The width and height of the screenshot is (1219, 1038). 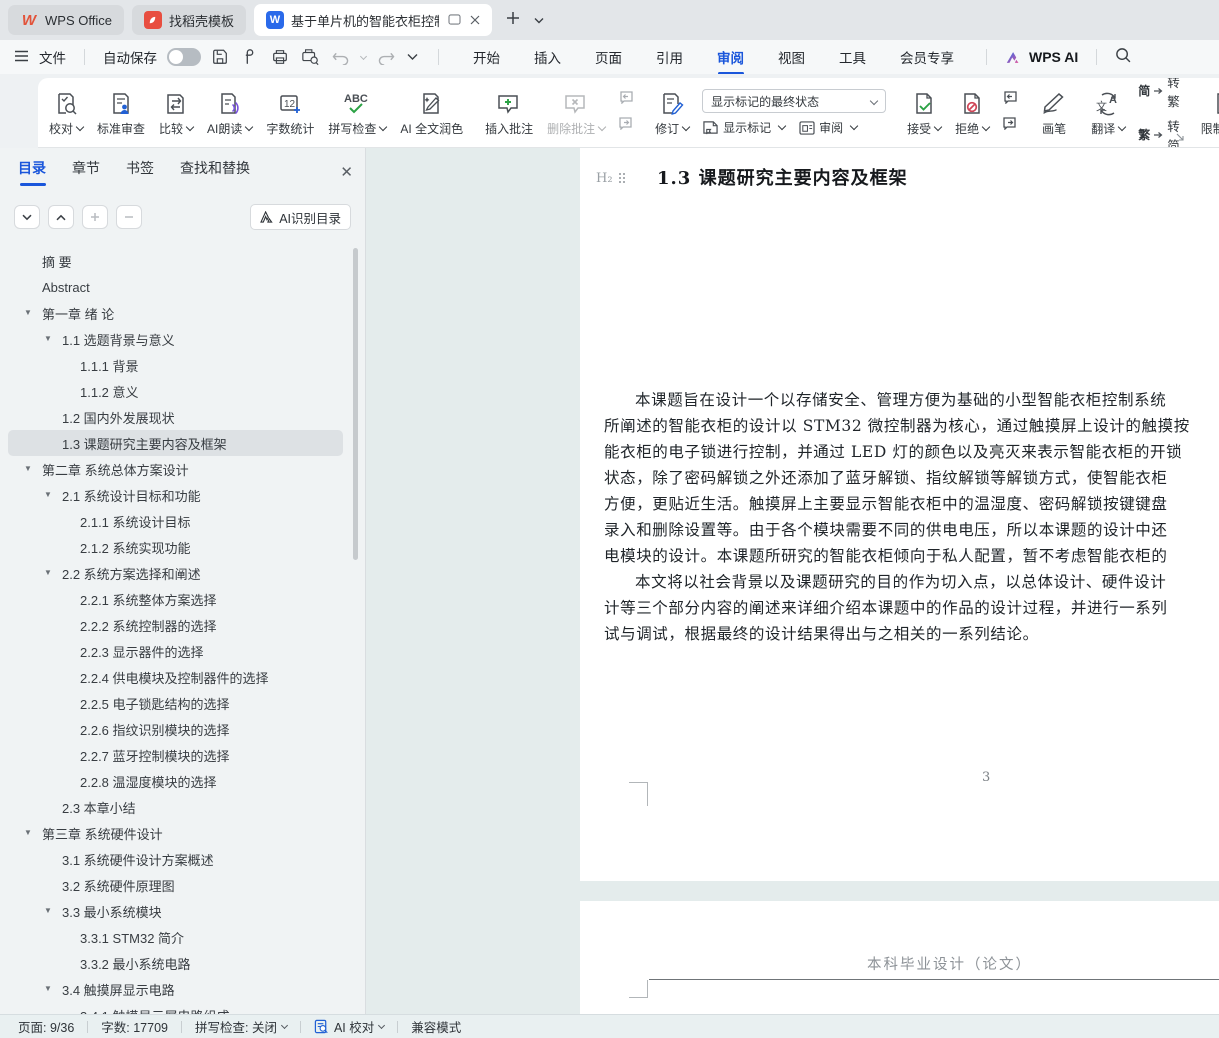 What do you see at coordinates (175, 339) in the screenshot?
I see `toc-item: ▼ 1.1 选题背景与意义` at bounding box center [175, 339].